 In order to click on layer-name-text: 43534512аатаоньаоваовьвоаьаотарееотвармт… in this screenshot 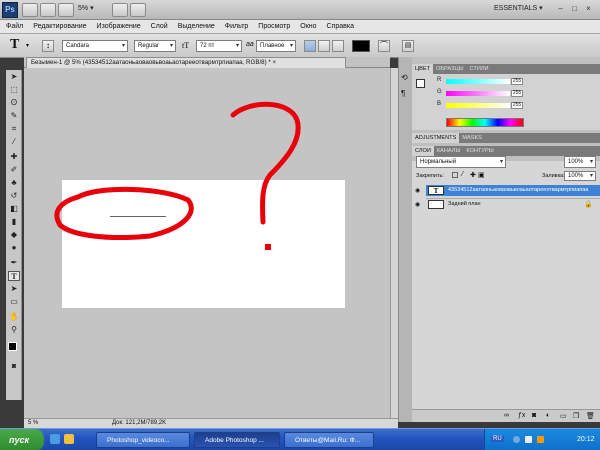, I will do `click(523, 190)`.